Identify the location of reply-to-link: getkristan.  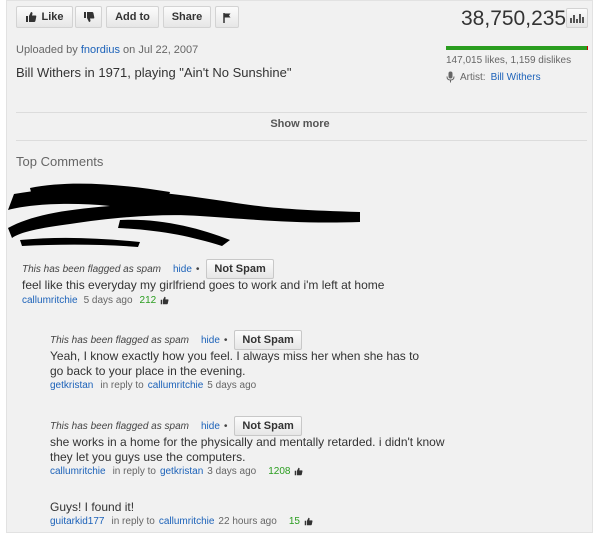
(181, 471).